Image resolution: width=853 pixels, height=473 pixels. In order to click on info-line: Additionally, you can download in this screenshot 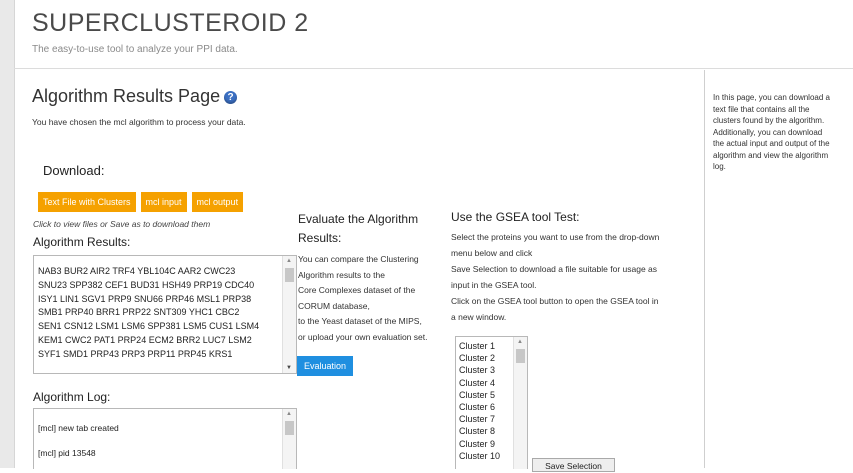, I will do `click(768, 132)`.